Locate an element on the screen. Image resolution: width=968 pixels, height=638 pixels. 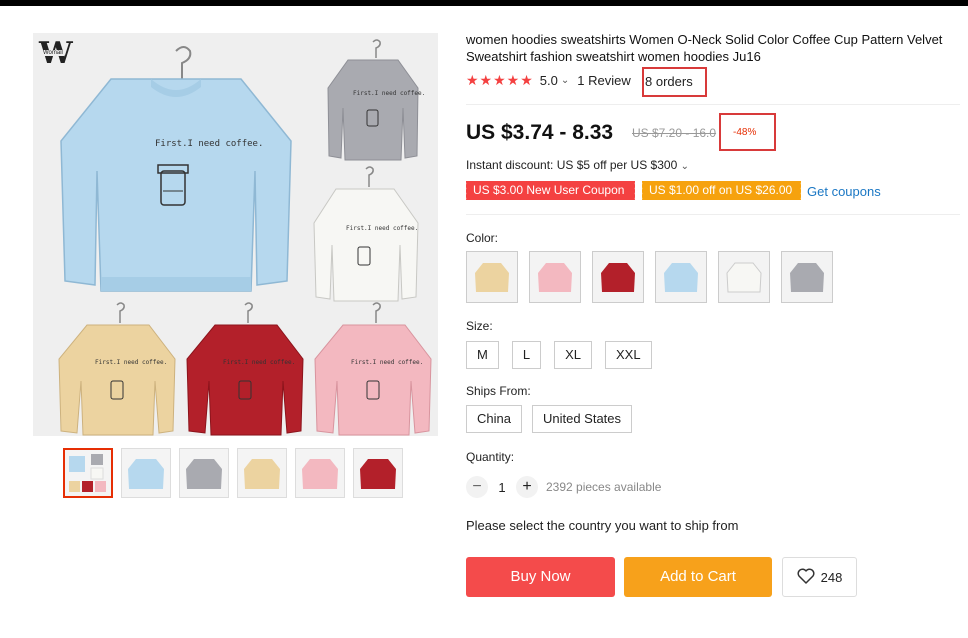
quantity-decrease-button: − is located at coordinates (477, 487).